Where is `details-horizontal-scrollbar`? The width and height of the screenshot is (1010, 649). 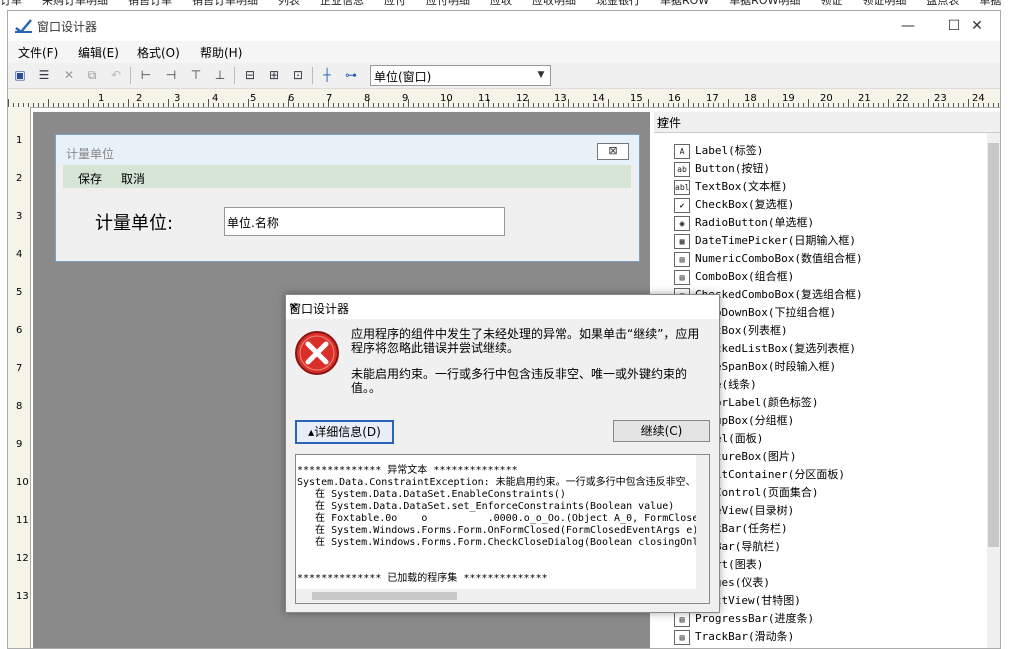
details-horizontal-scrollbar is located at coordinates (502, 596).